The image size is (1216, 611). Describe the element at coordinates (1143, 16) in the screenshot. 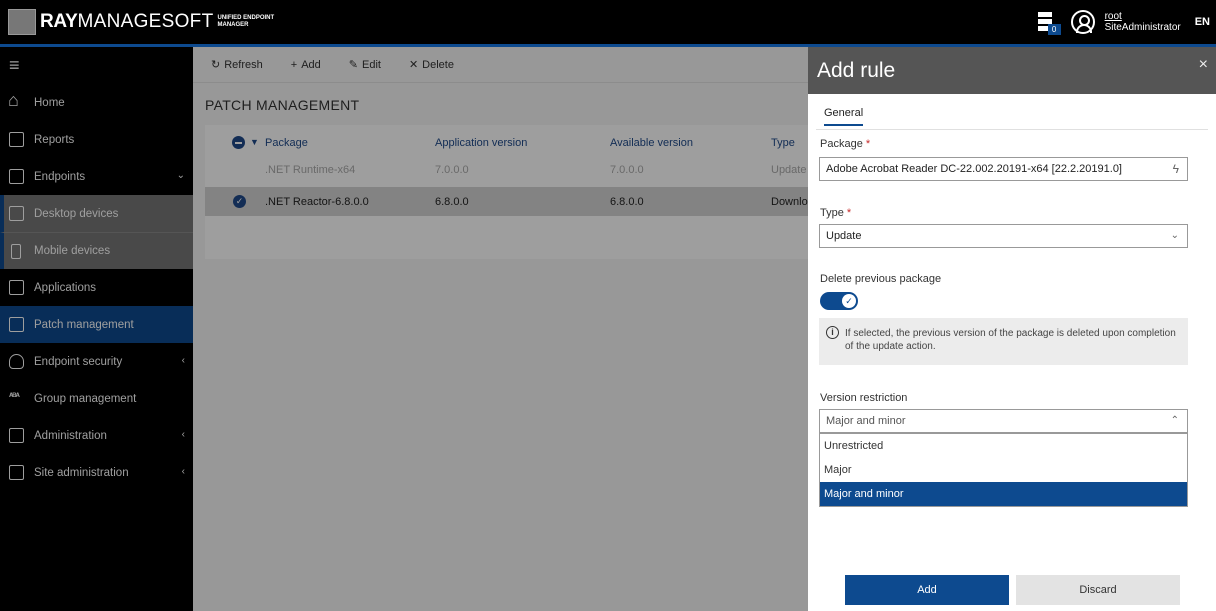

I see `user-name: root` at that location.